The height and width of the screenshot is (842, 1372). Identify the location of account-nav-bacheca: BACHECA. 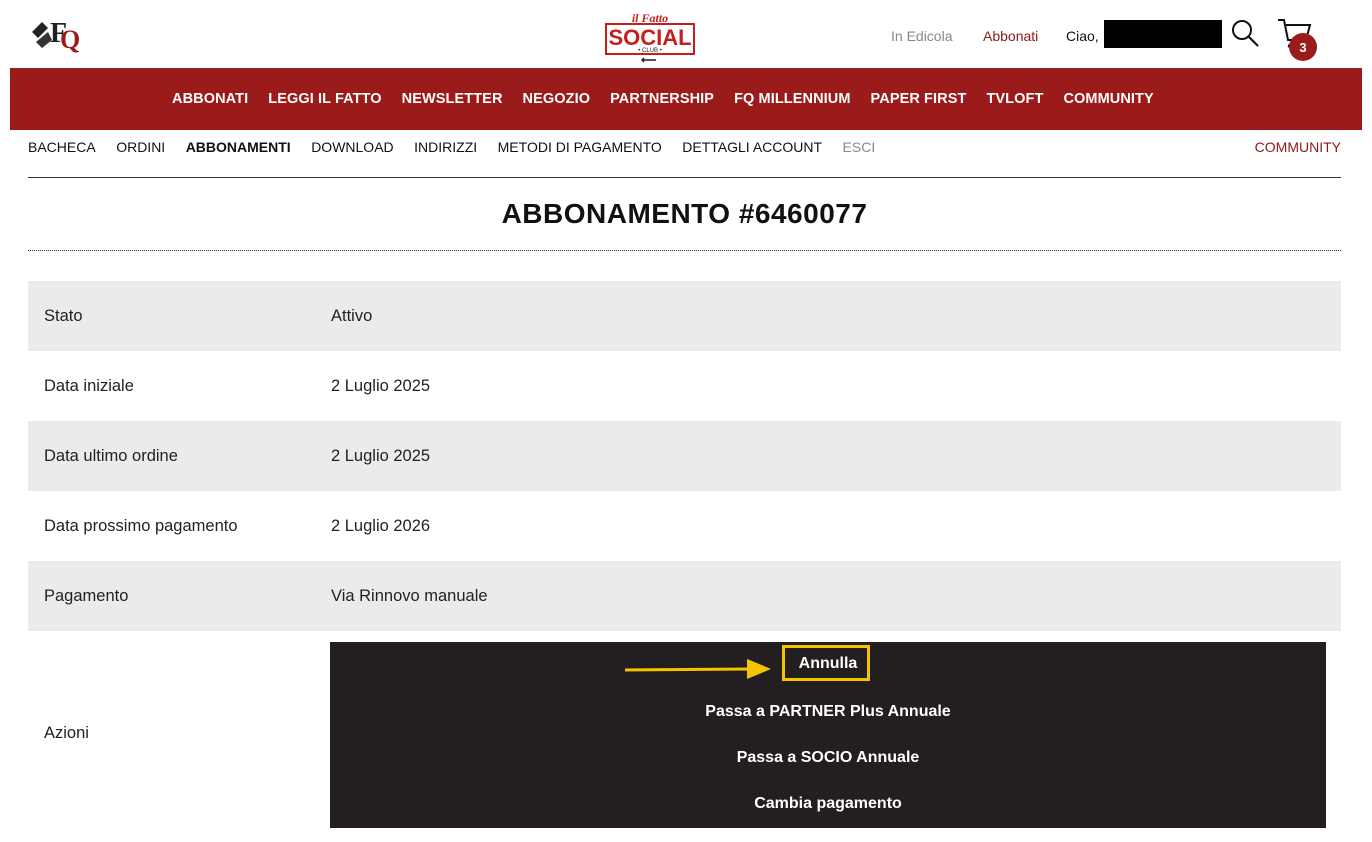
(62, 147).